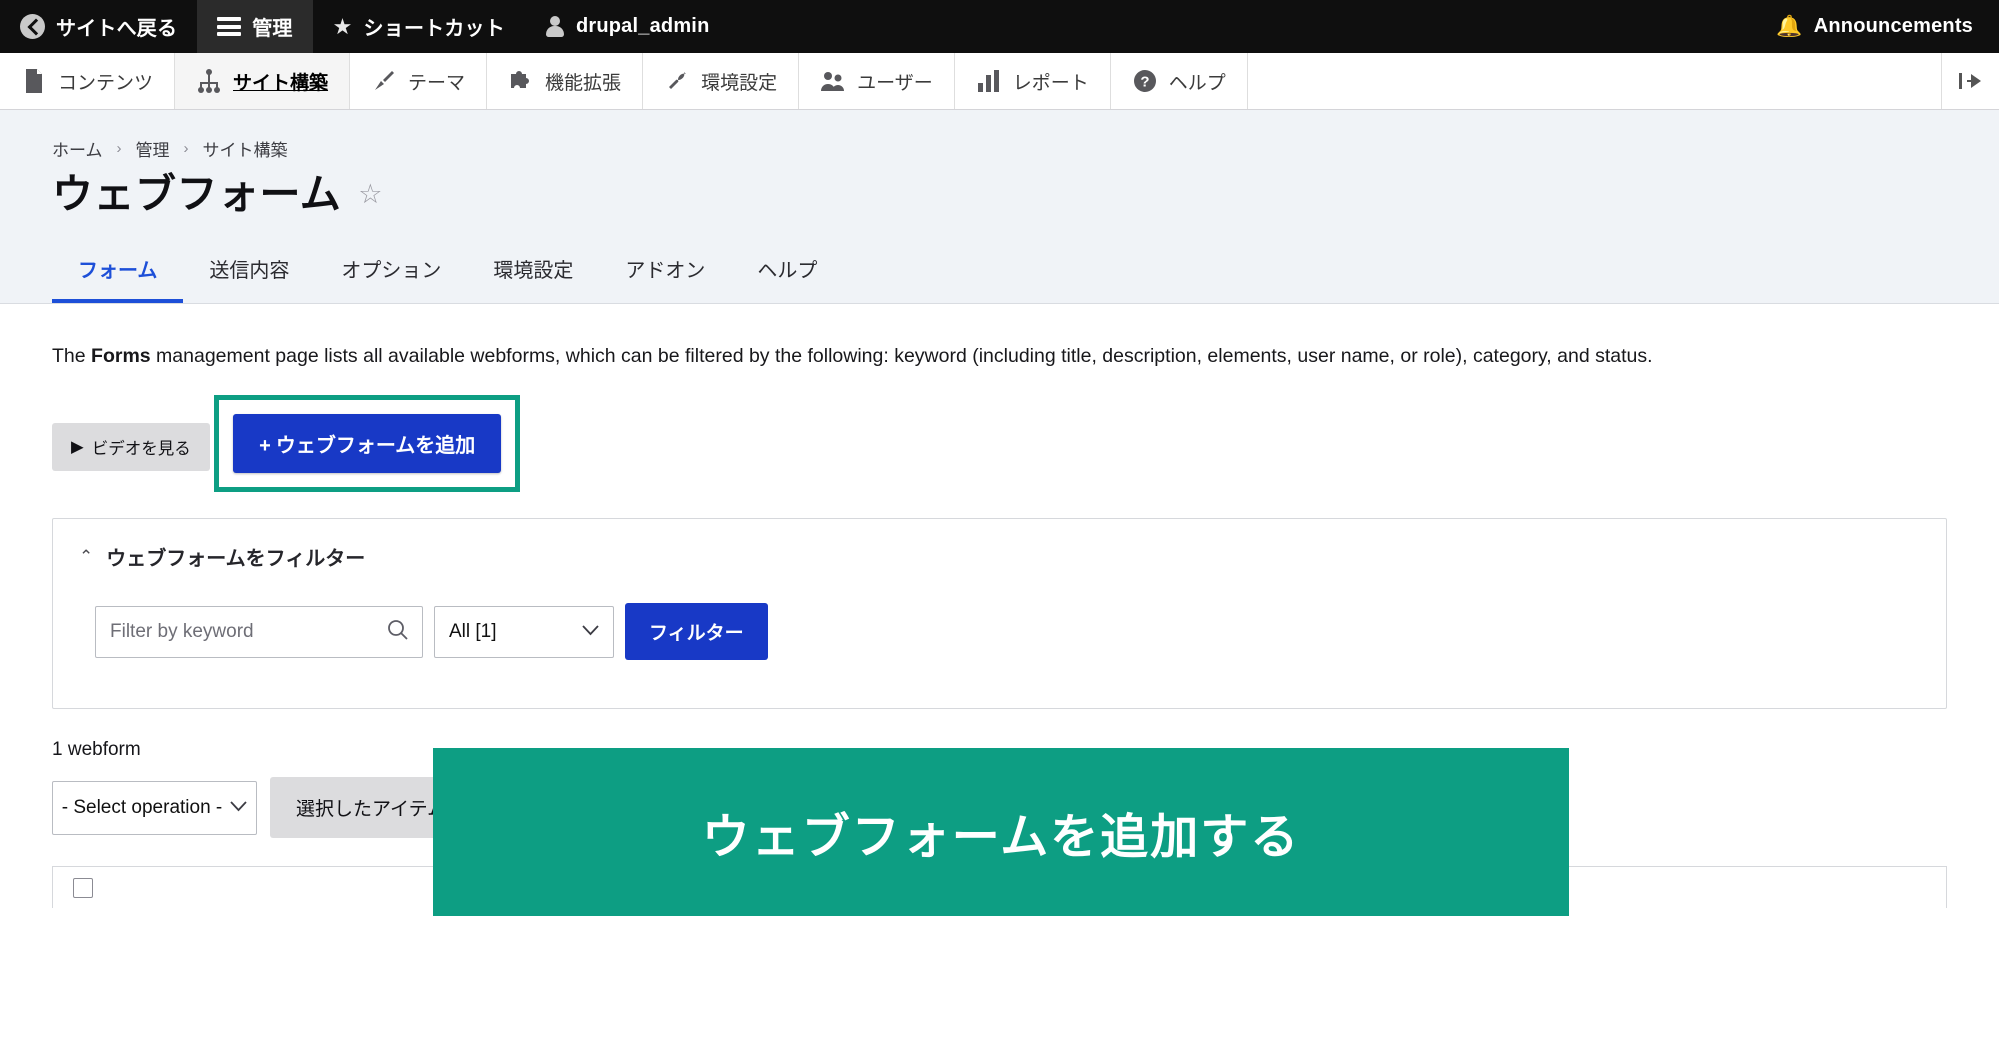 Image resolution: width=1999 pixels, height=1042 pixels. Describe the element at coordinates (677, 81) in the screenshot. I see `wrench-icon` at that location.